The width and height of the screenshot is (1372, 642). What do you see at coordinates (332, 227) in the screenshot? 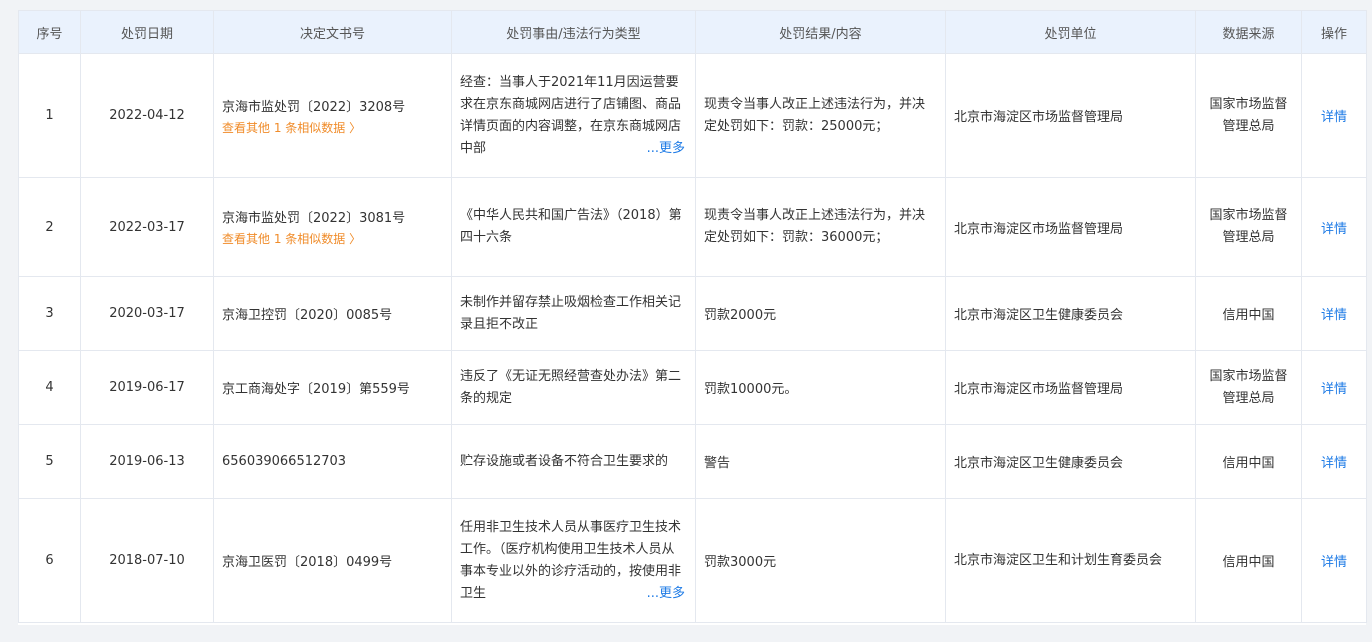
I see `cell-doc: 京海市监处罚〔2022〕3081号 查看其他 1 条相似数据 〉` at bounding box center [332, 227].